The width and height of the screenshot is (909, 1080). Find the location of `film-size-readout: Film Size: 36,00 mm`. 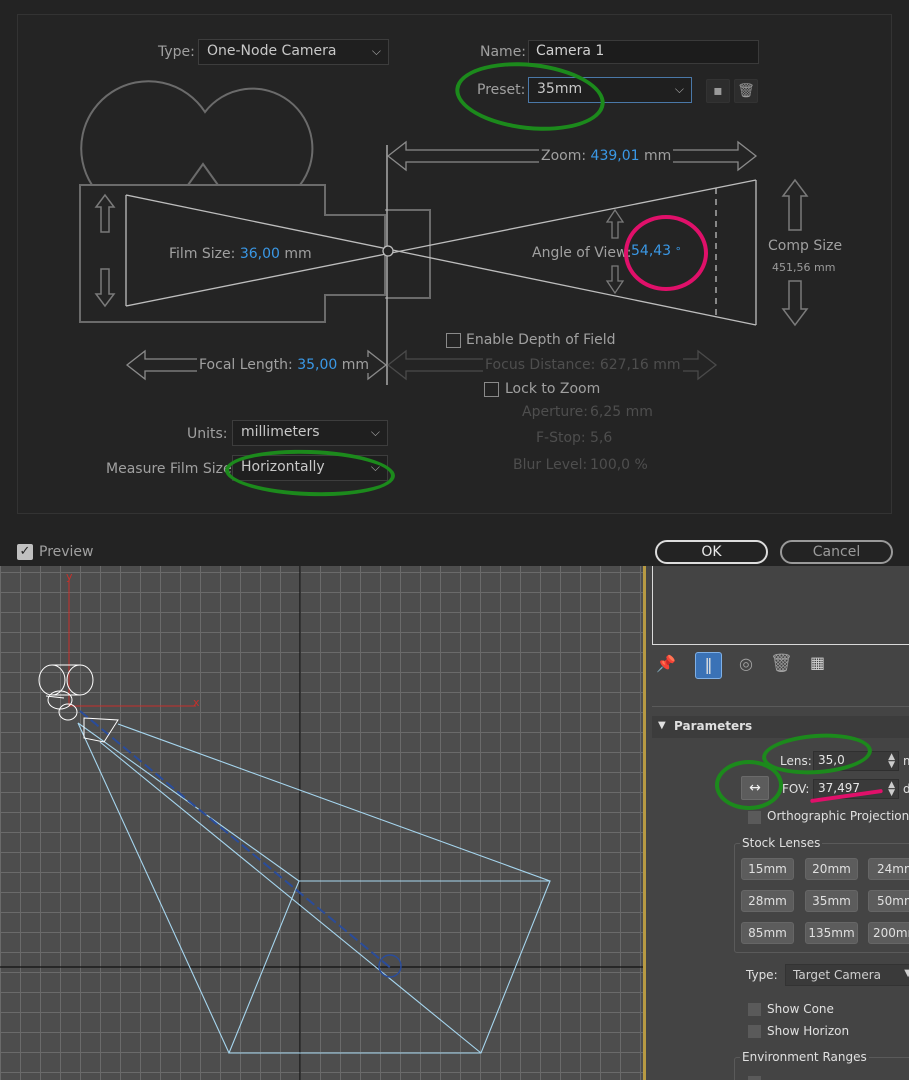

film-size-readout: Film Size: 36,00 mm is located at coordinates (240, 254).